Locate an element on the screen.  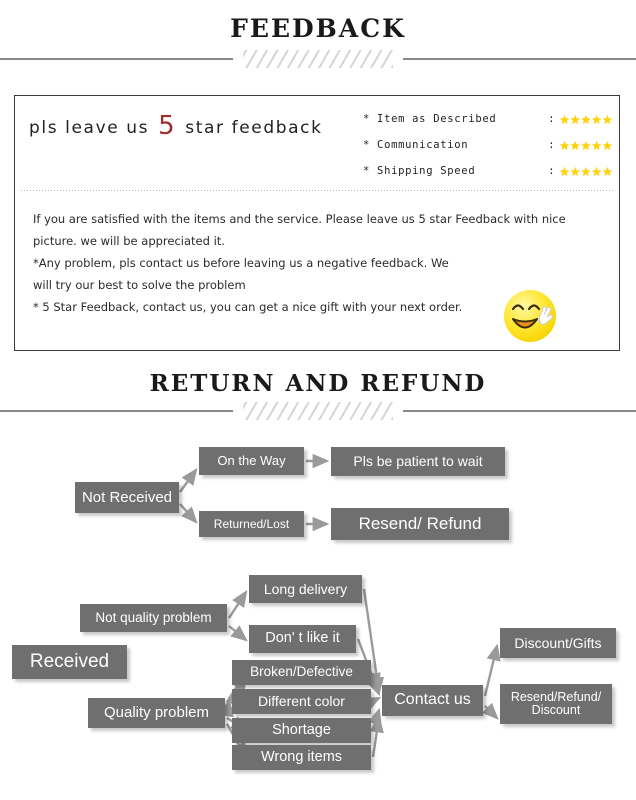
flow-node-quality-problem: Quality problem is located at coordinates (156, 713).